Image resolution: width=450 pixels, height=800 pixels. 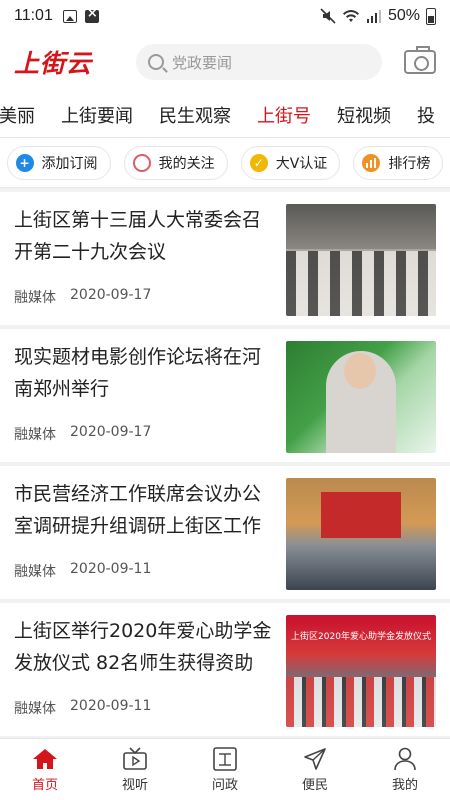 I want to click on add-subscription-button: + 添加订阅, so click(x=58, y=162).